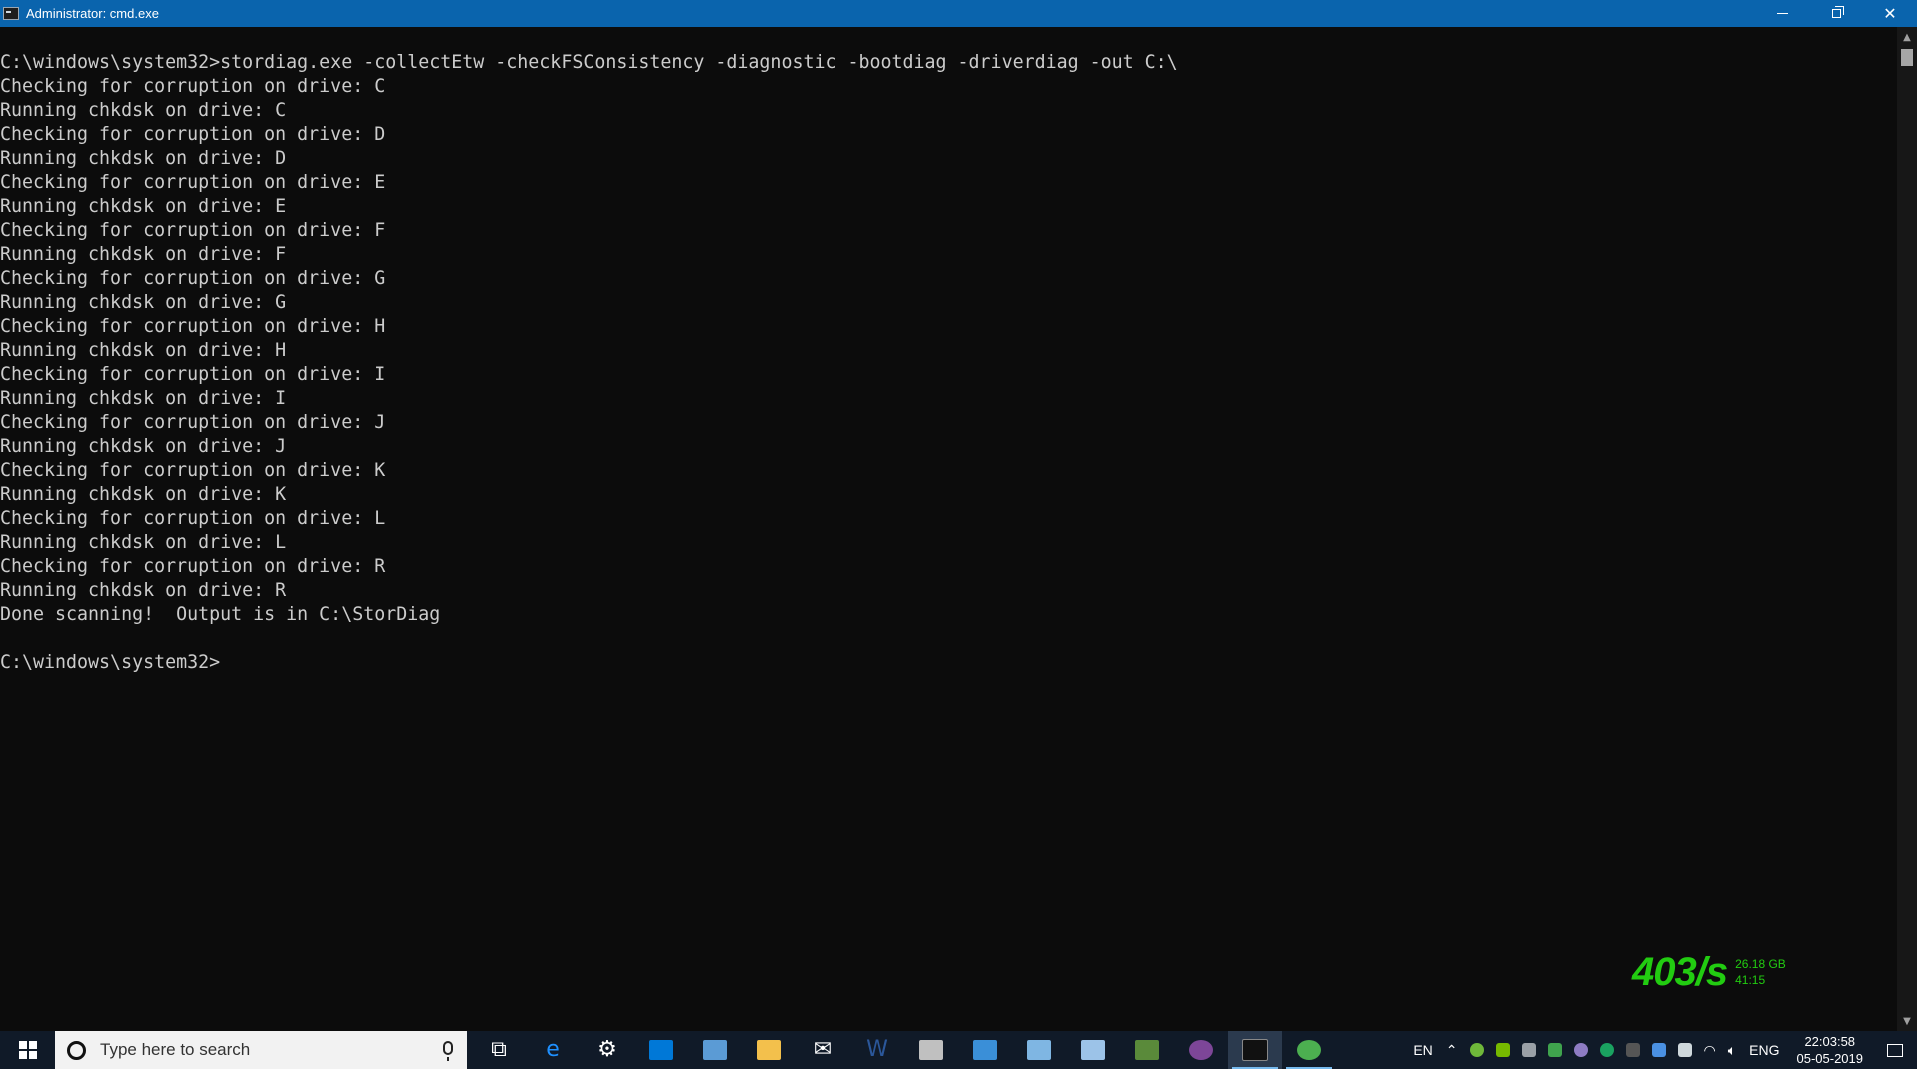  What do you see at coordinates (143, 350) in the screenshot?
I see `console-line: Running chkdsk on drive: H` at bounding box center [143, 350].